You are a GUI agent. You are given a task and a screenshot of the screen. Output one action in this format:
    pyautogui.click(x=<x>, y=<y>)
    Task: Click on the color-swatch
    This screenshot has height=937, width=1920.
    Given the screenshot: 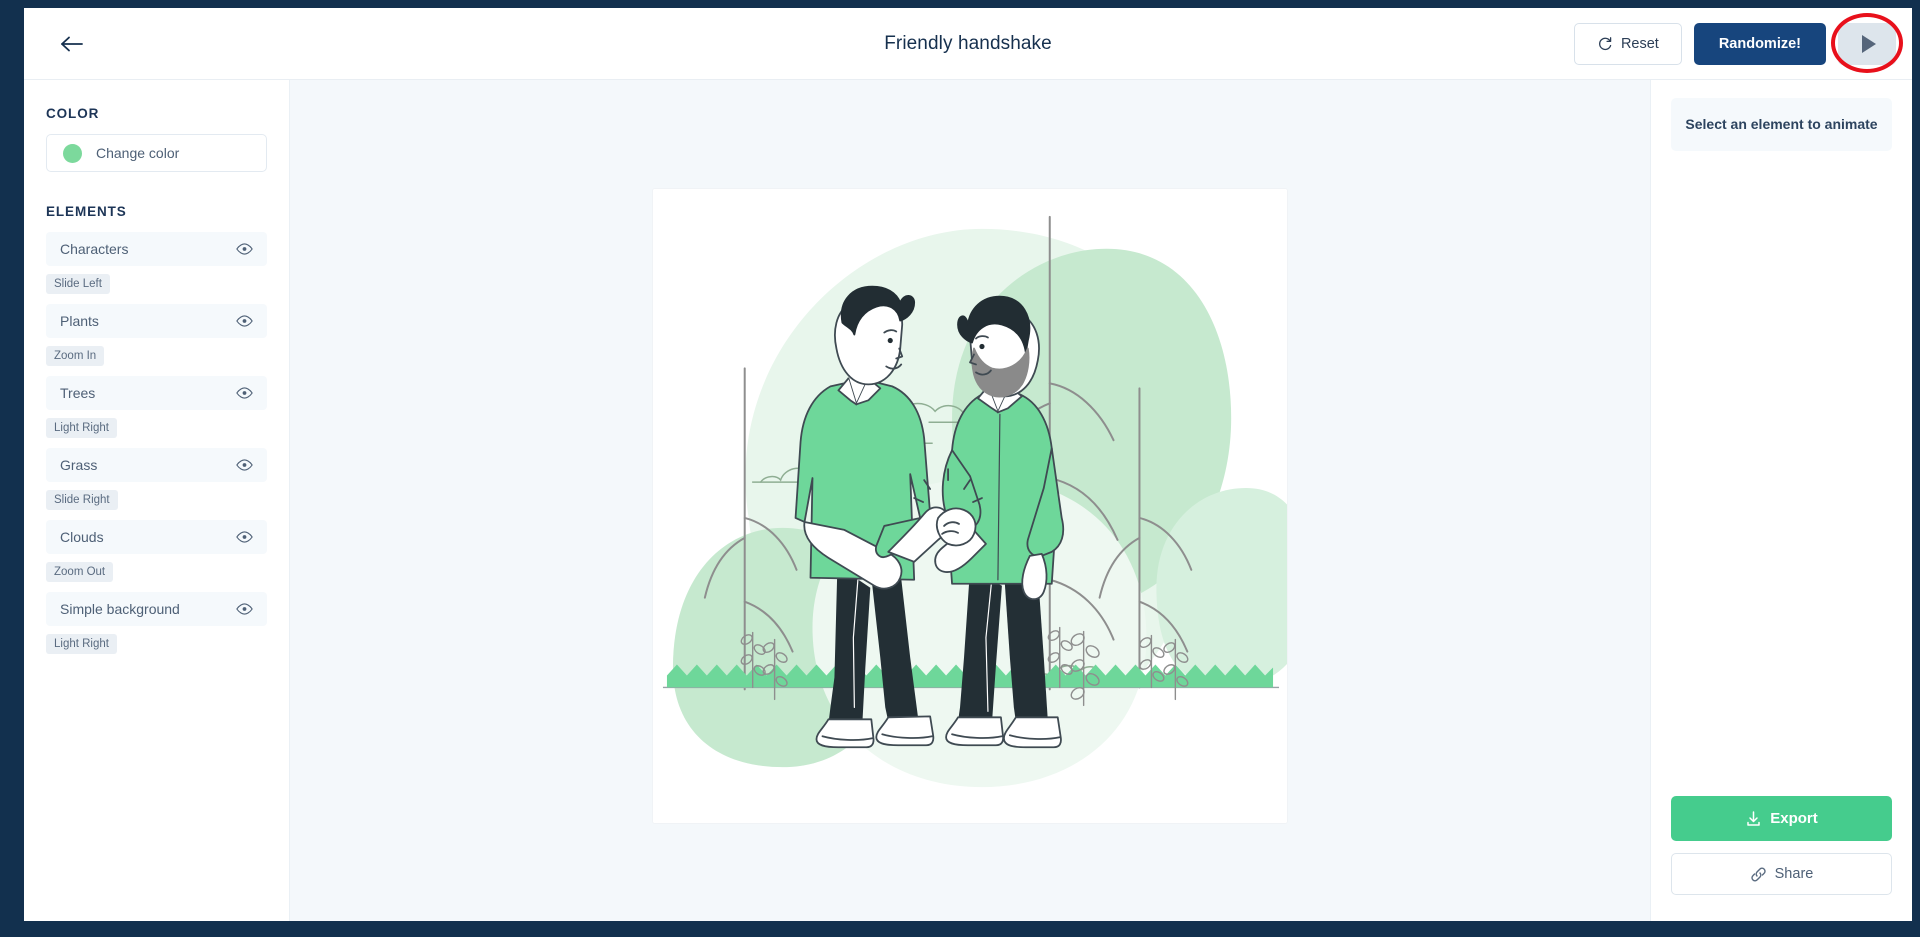 What is the action you would take?
    pyautogui.click(x=72, y=153)
    